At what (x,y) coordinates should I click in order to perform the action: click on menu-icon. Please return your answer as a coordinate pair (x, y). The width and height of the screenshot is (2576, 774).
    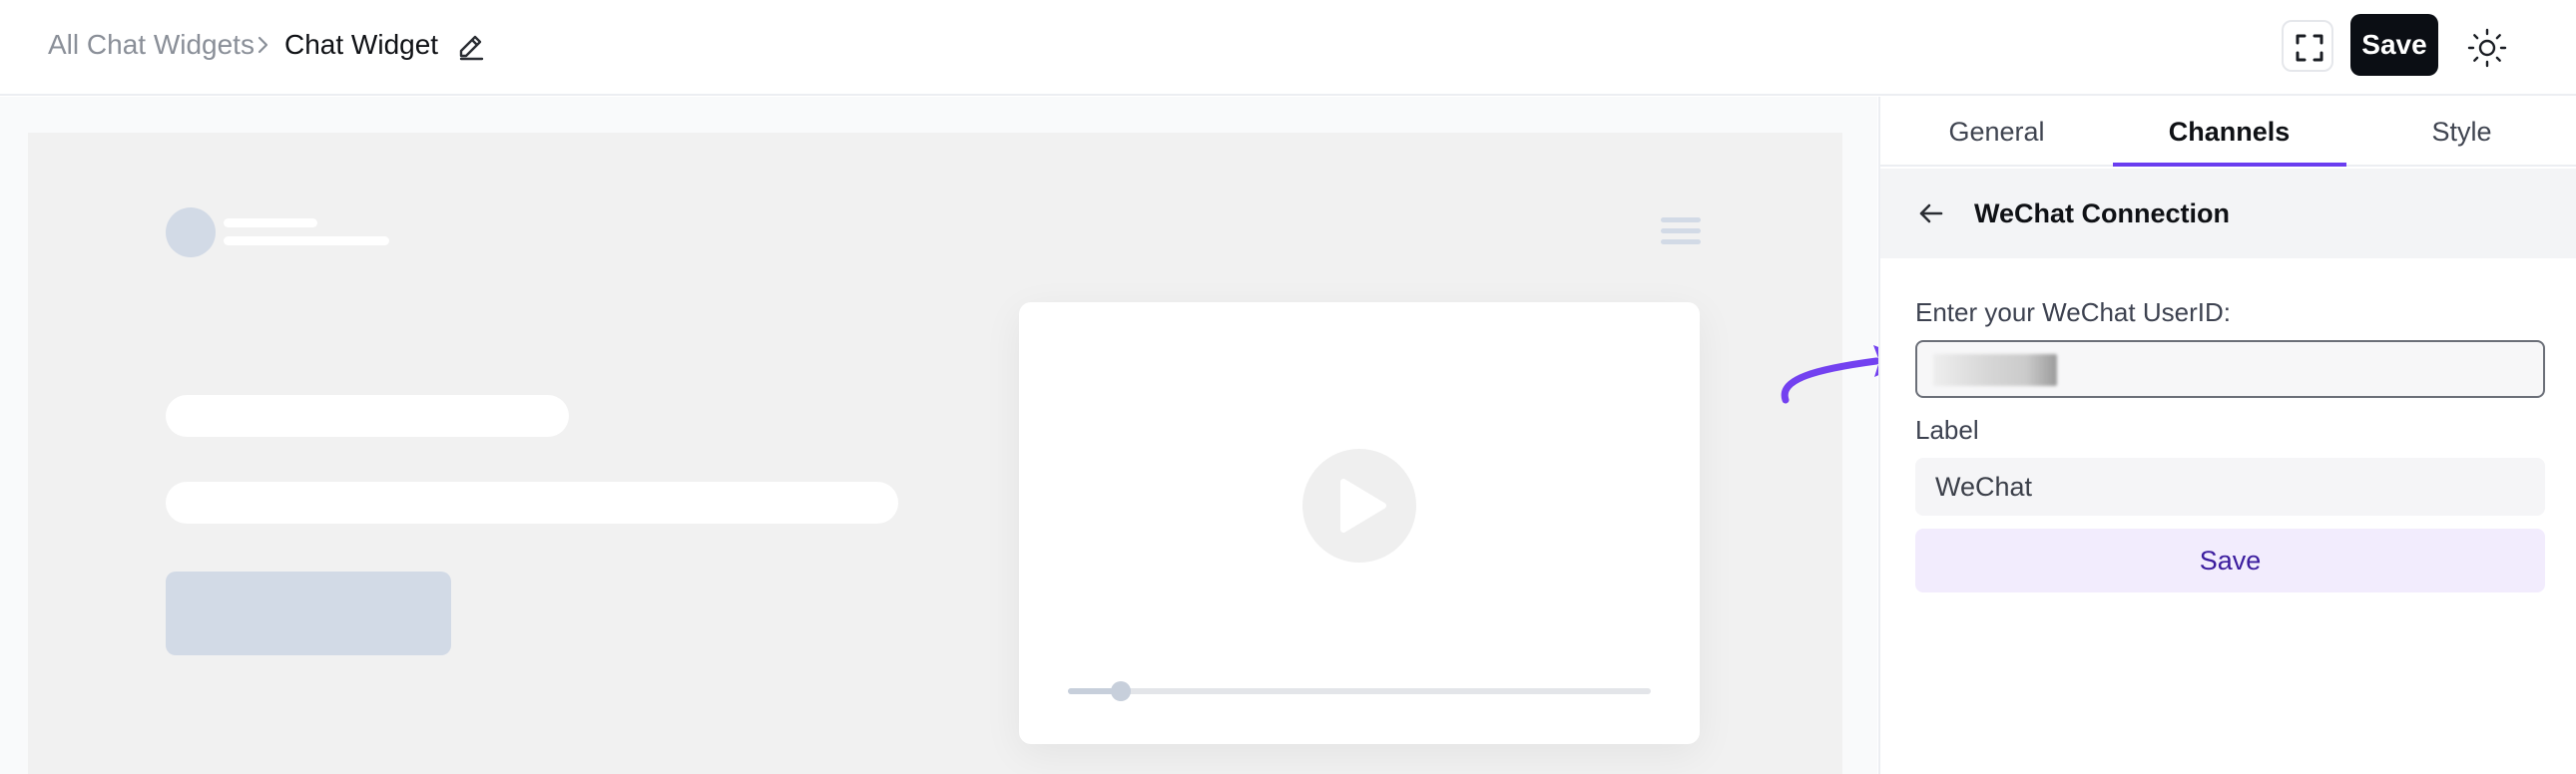
    Looking at the image, I should click on (1681, 230).